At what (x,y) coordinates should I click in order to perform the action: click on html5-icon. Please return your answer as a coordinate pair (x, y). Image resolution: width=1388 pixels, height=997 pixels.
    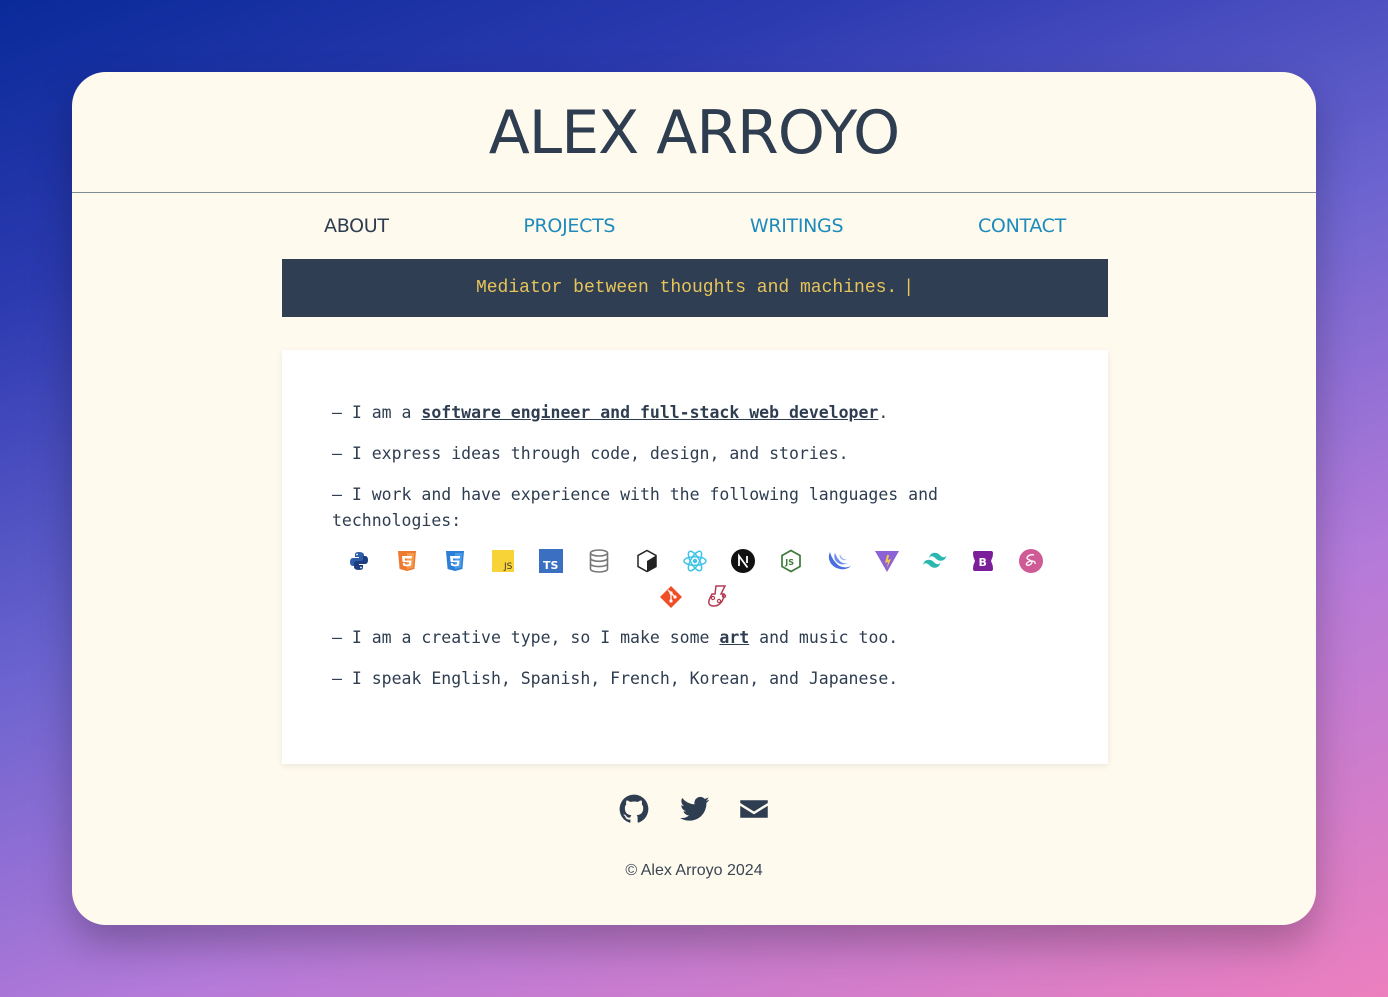
    Looking at the image, I should click on (407, 561).